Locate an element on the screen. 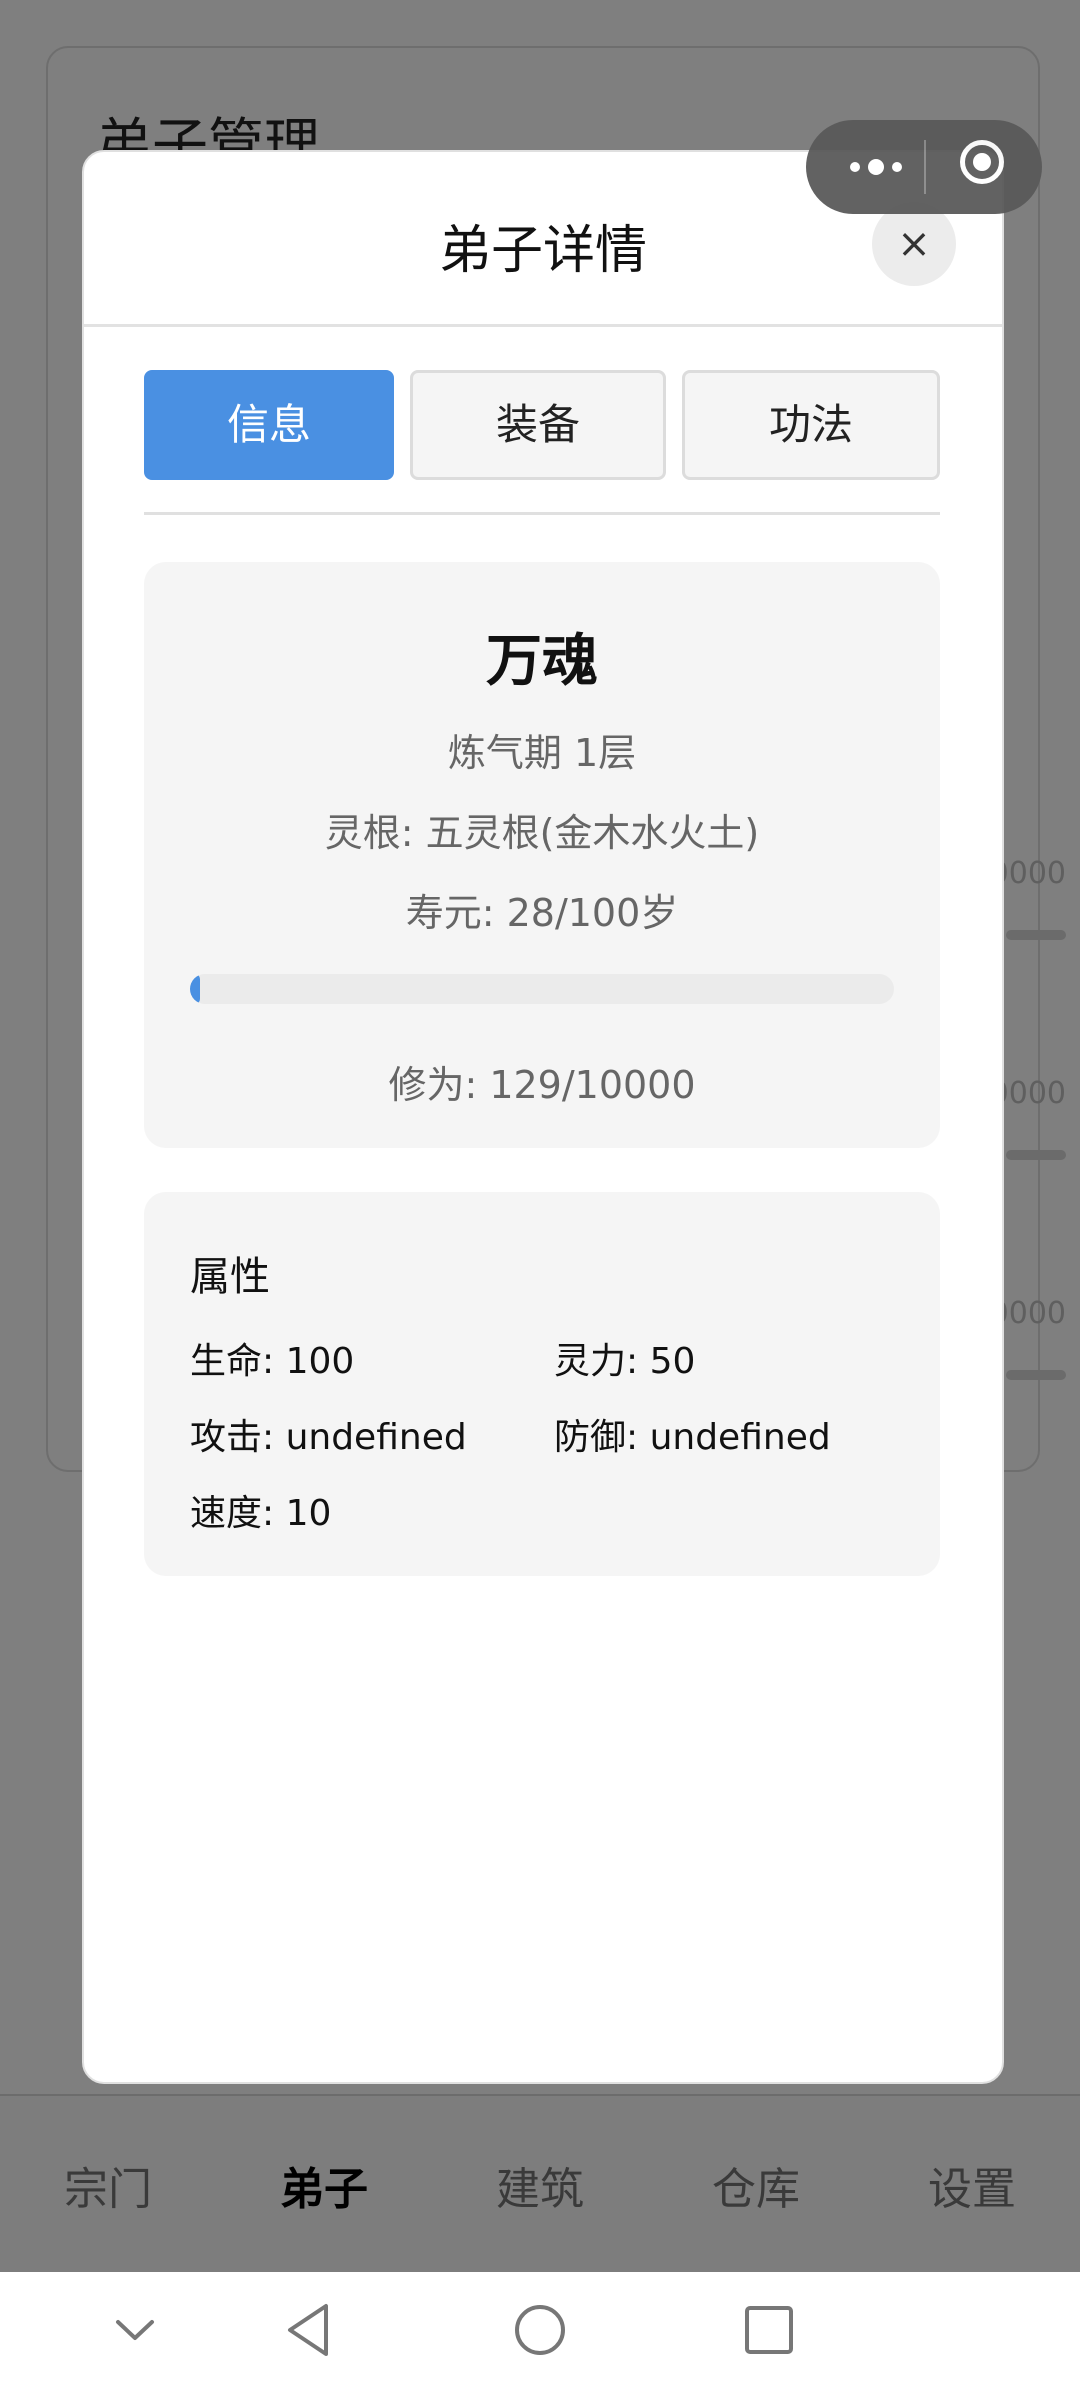  recents-square-icon is located at coordinates (769, 2330).